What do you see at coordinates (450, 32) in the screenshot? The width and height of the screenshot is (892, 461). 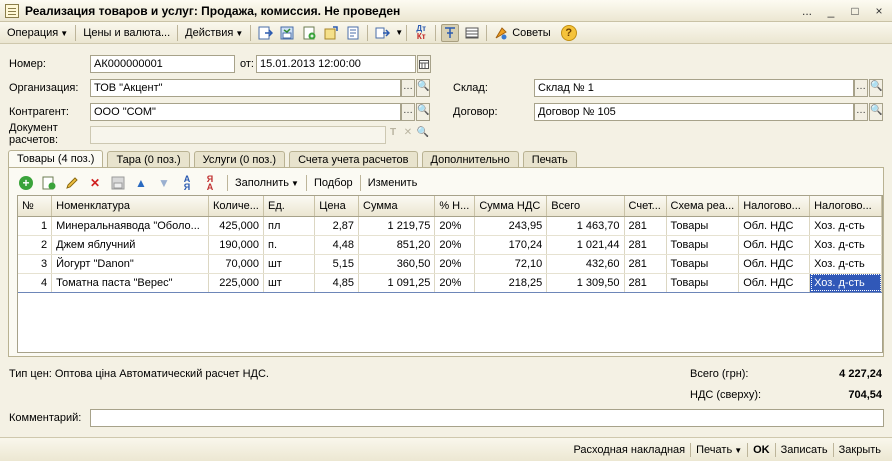 I see `structure-icon` at bounding box center [450, 32].